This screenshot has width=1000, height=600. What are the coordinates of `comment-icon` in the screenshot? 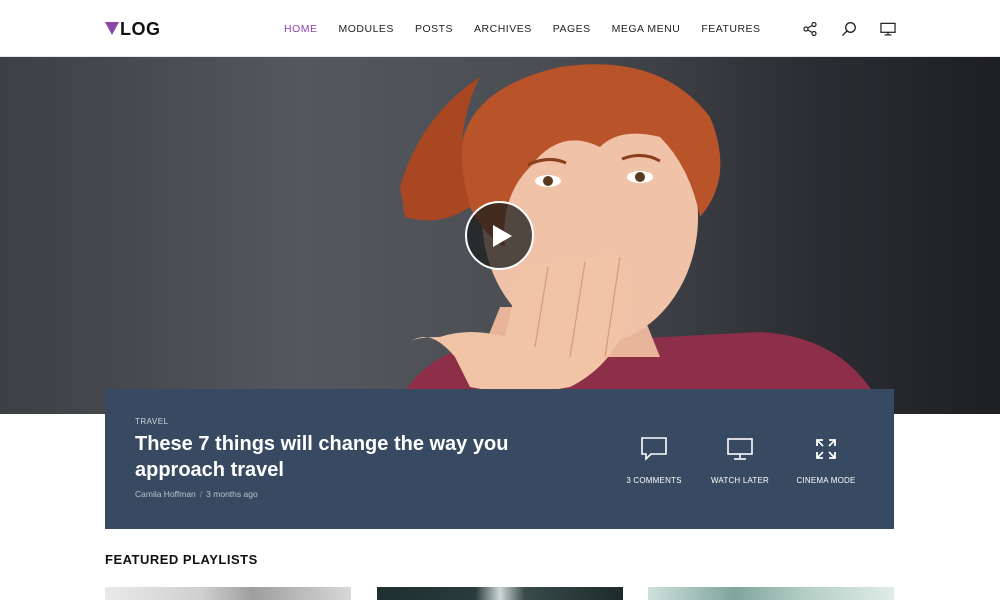 It's located at (654, 449).